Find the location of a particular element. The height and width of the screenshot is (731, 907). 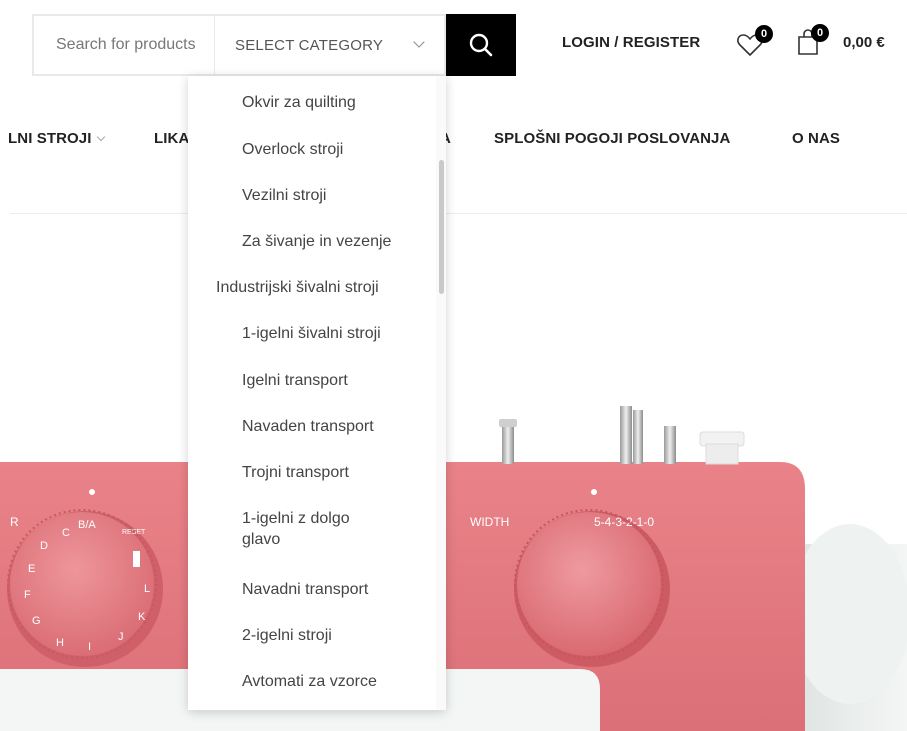

svg-text: H is located at coordinates (60, 643).